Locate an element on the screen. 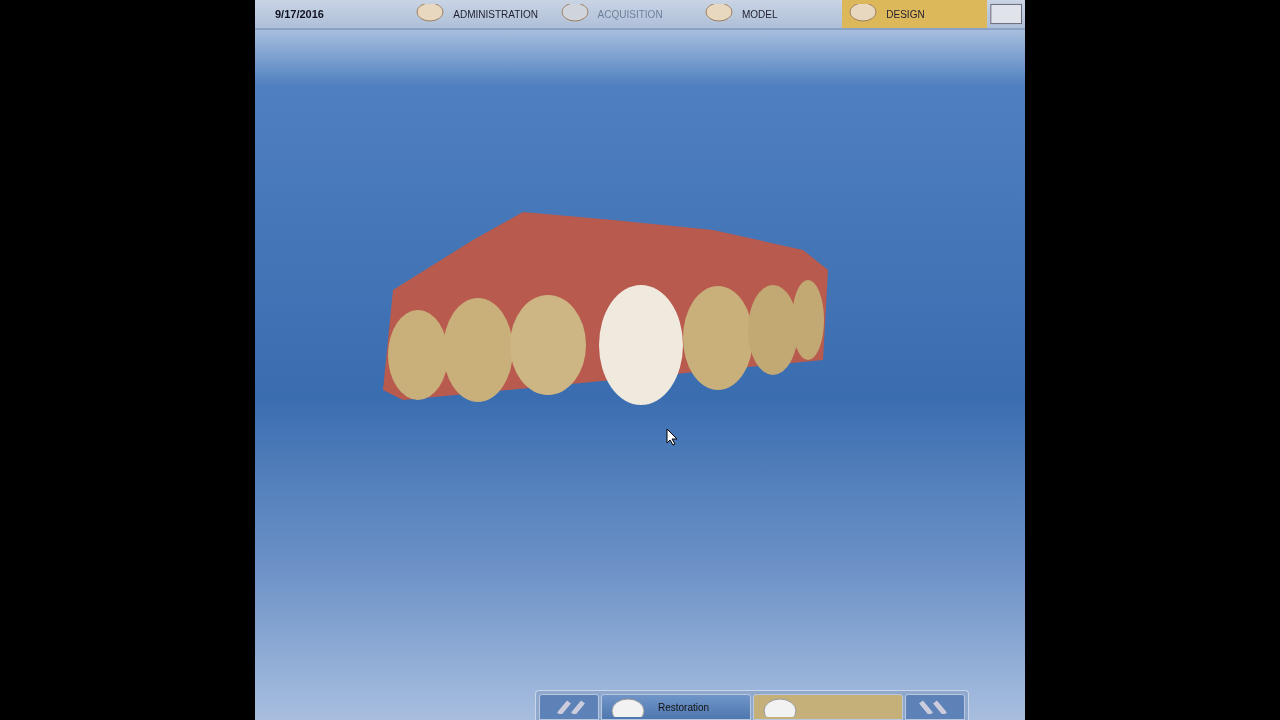  cursor-icon is located at coordinates (672, 437).